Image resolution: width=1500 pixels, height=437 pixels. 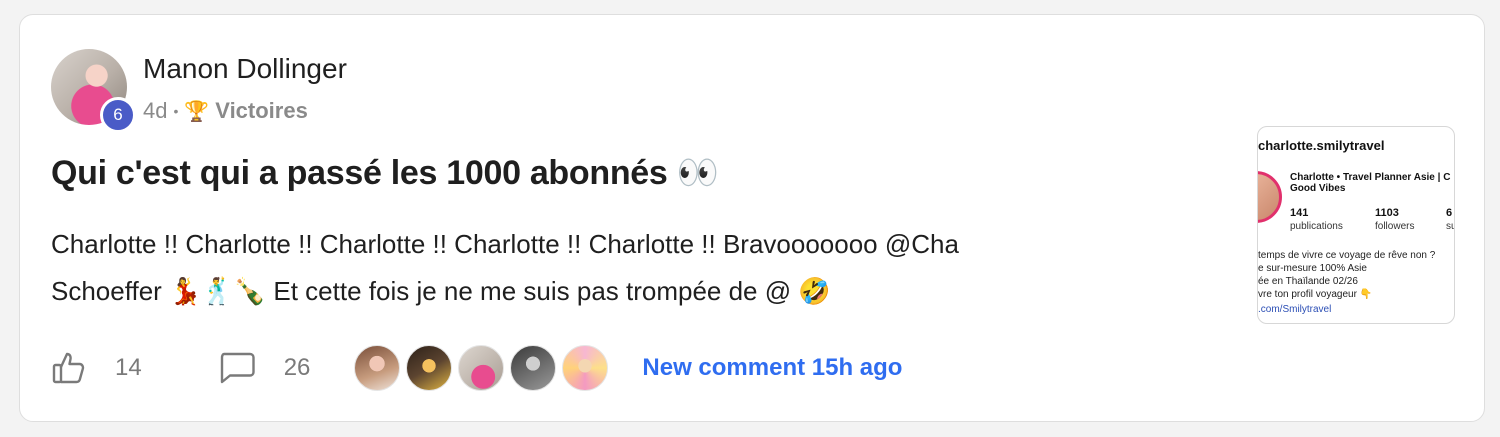 I want to click on author-avatar: 6, so click(x=93, y=91).